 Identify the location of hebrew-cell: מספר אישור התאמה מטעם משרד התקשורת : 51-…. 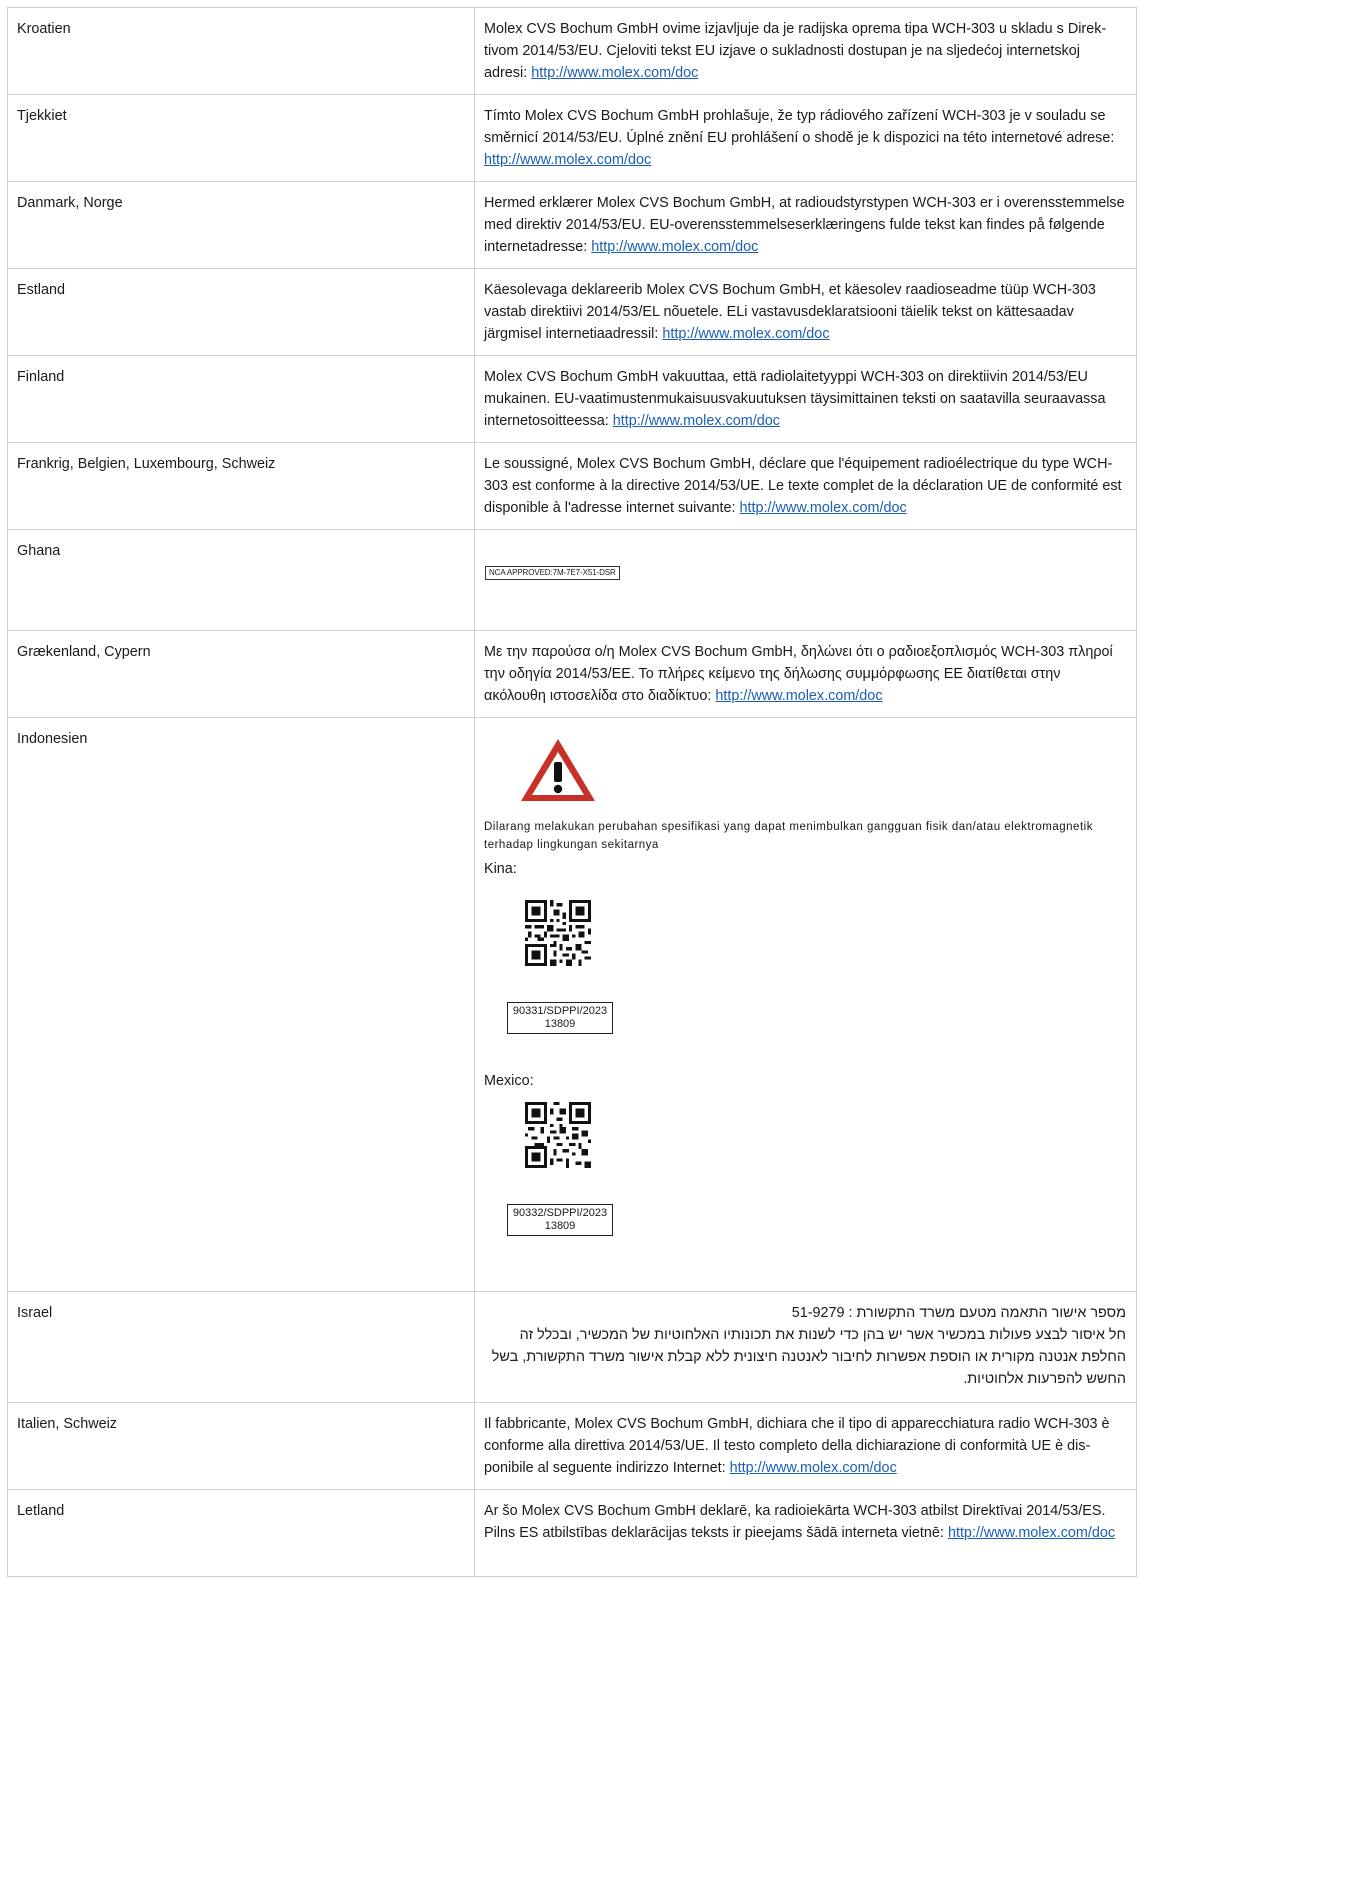
(805, 1347).